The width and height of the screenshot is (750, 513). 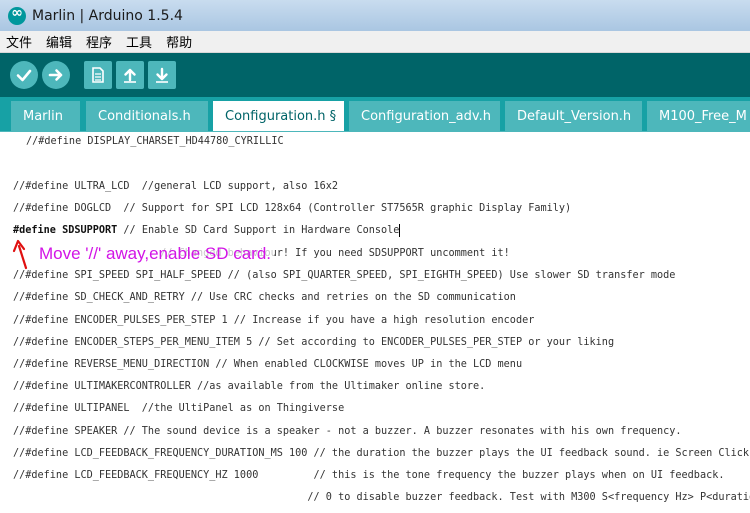 What do you see at coordinates (155, 254) in the screenshot?
I see `annotation-note: Move '//' away,enable SD card.` at bounding box center [155, 254].